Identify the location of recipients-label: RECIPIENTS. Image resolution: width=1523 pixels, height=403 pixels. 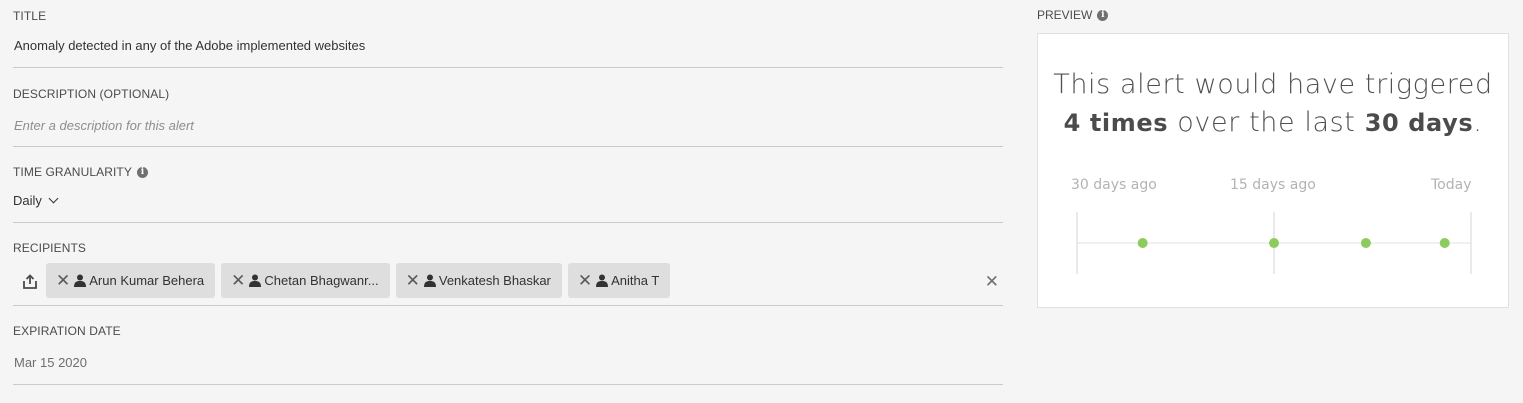
(50, 248).